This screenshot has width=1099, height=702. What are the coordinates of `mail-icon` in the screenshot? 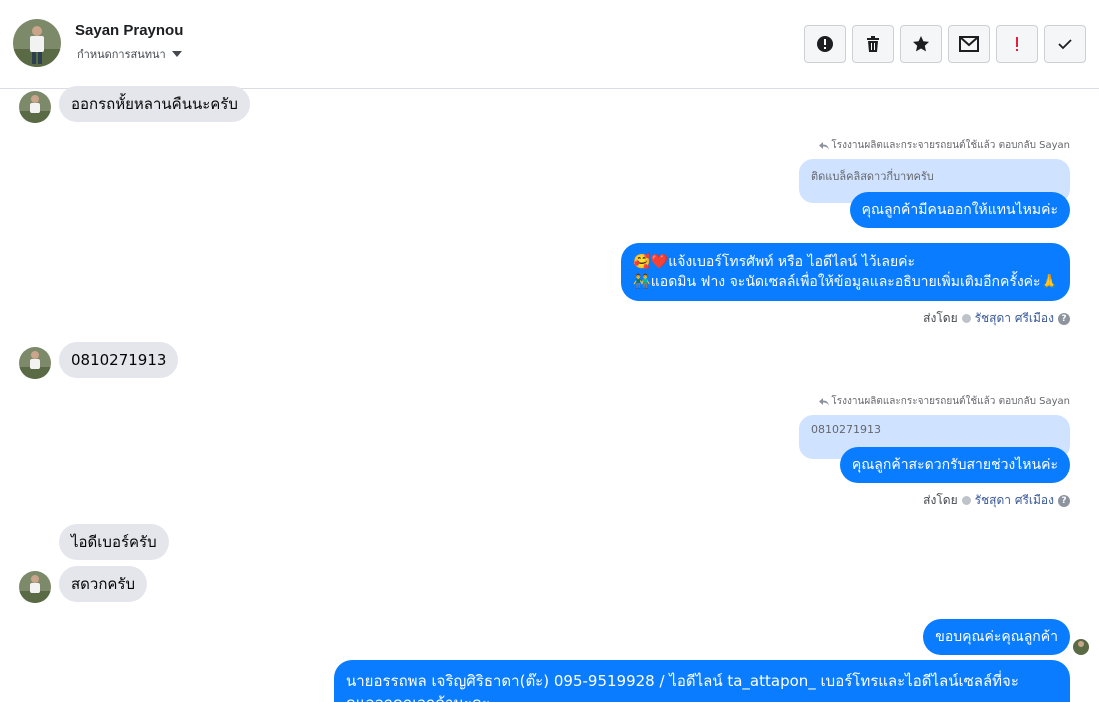 It's located at (969, 44).